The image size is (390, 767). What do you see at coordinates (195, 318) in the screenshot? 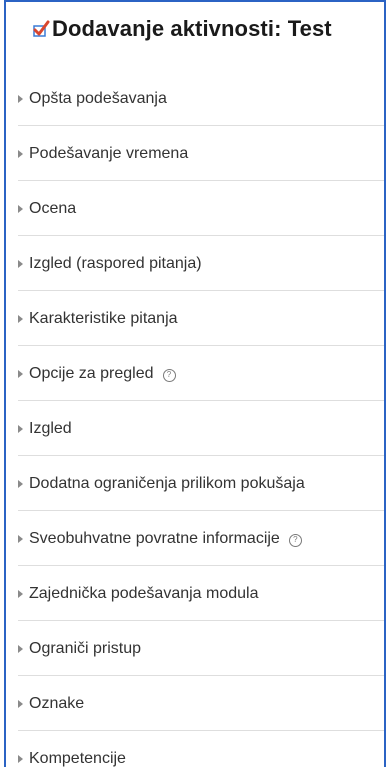
I see `section-karakteristike-pitanja: Karakteristike pitanja` at bounding box center [195, 318].